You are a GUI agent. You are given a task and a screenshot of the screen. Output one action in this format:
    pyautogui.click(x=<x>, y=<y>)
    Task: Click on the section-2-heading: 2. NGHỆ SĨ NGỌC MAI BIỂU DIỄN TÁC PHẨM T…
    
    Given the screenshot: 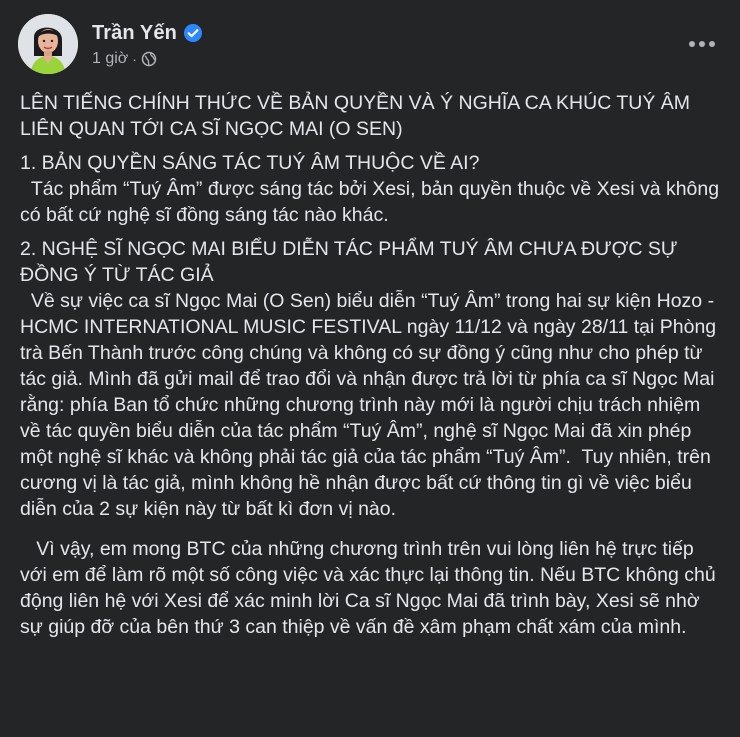 What is the action you would take?
    pyautogui.click(x=351, y=262)
    